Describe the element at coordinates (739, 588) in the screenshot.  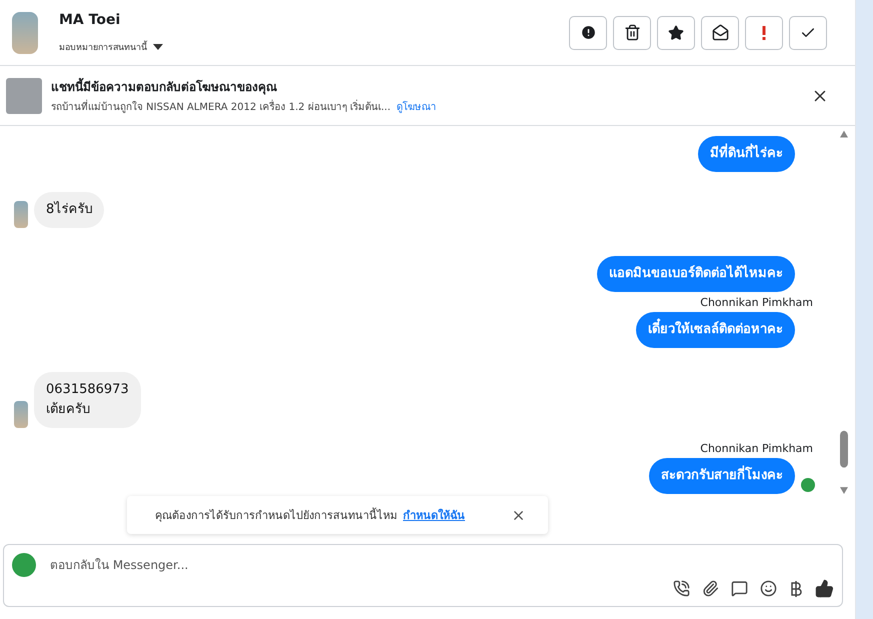
I see `speech-bubble-icon` at that location.